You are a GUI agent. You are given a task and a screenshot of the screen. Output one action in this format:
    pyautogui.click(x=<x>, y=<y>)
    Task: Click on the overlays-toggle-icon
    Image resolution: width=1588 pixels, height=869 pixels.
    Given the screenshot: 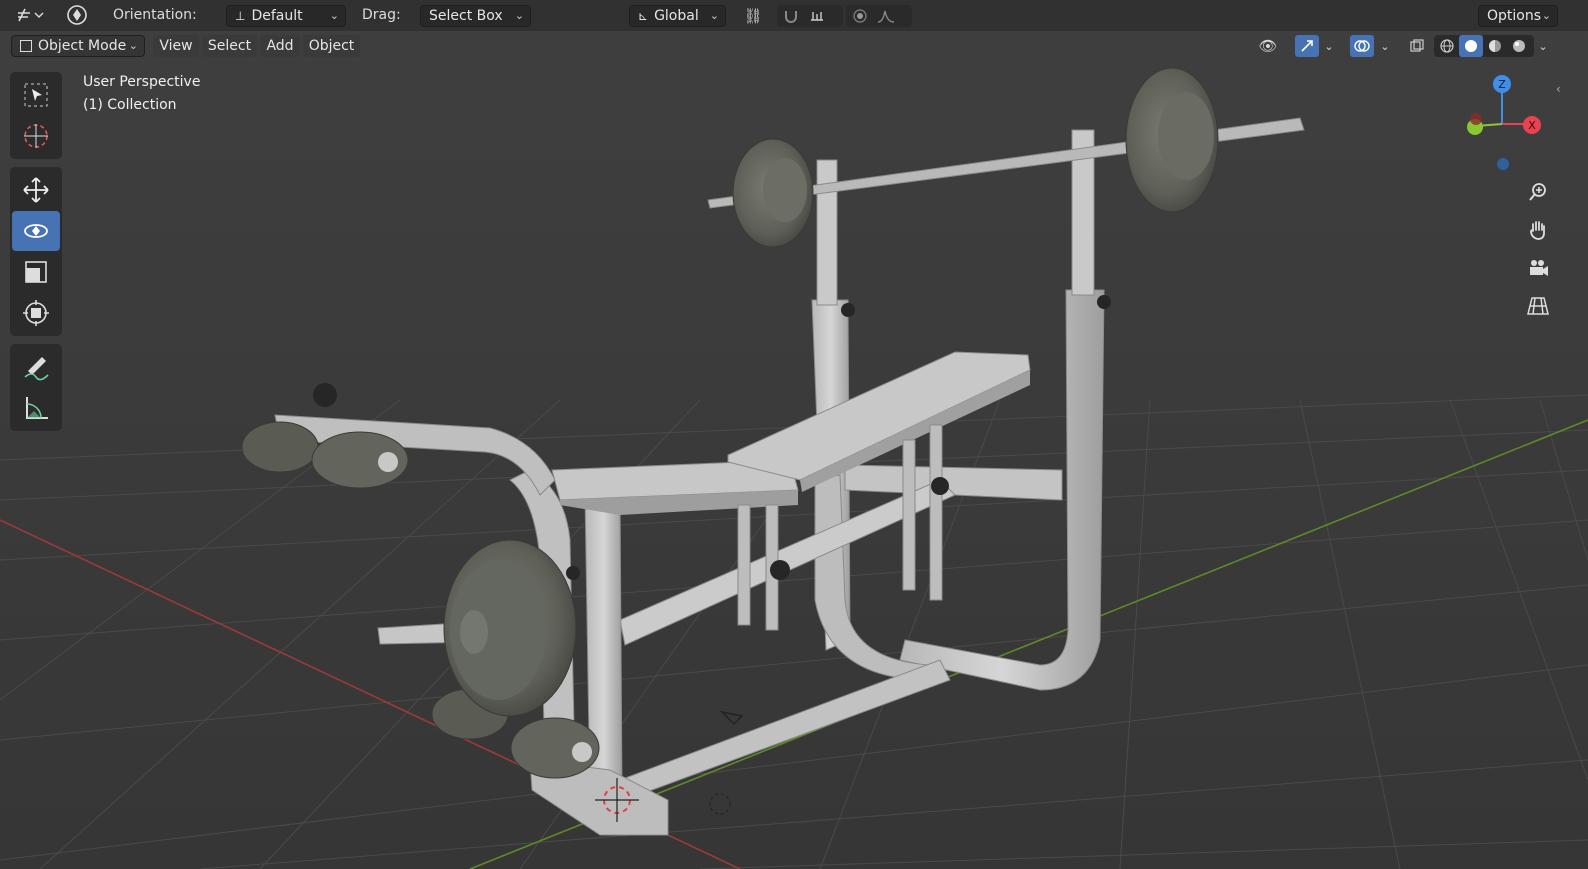 What is the action you would take?
    pyautogui.click(x=1362, y=46)
    